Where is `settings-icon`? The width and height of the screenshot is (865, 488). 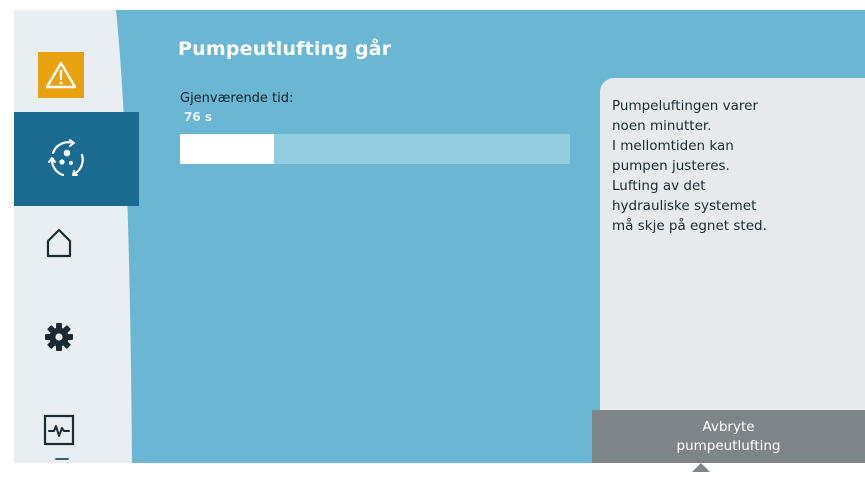 settings-icon is located at coordinates (59, 337).